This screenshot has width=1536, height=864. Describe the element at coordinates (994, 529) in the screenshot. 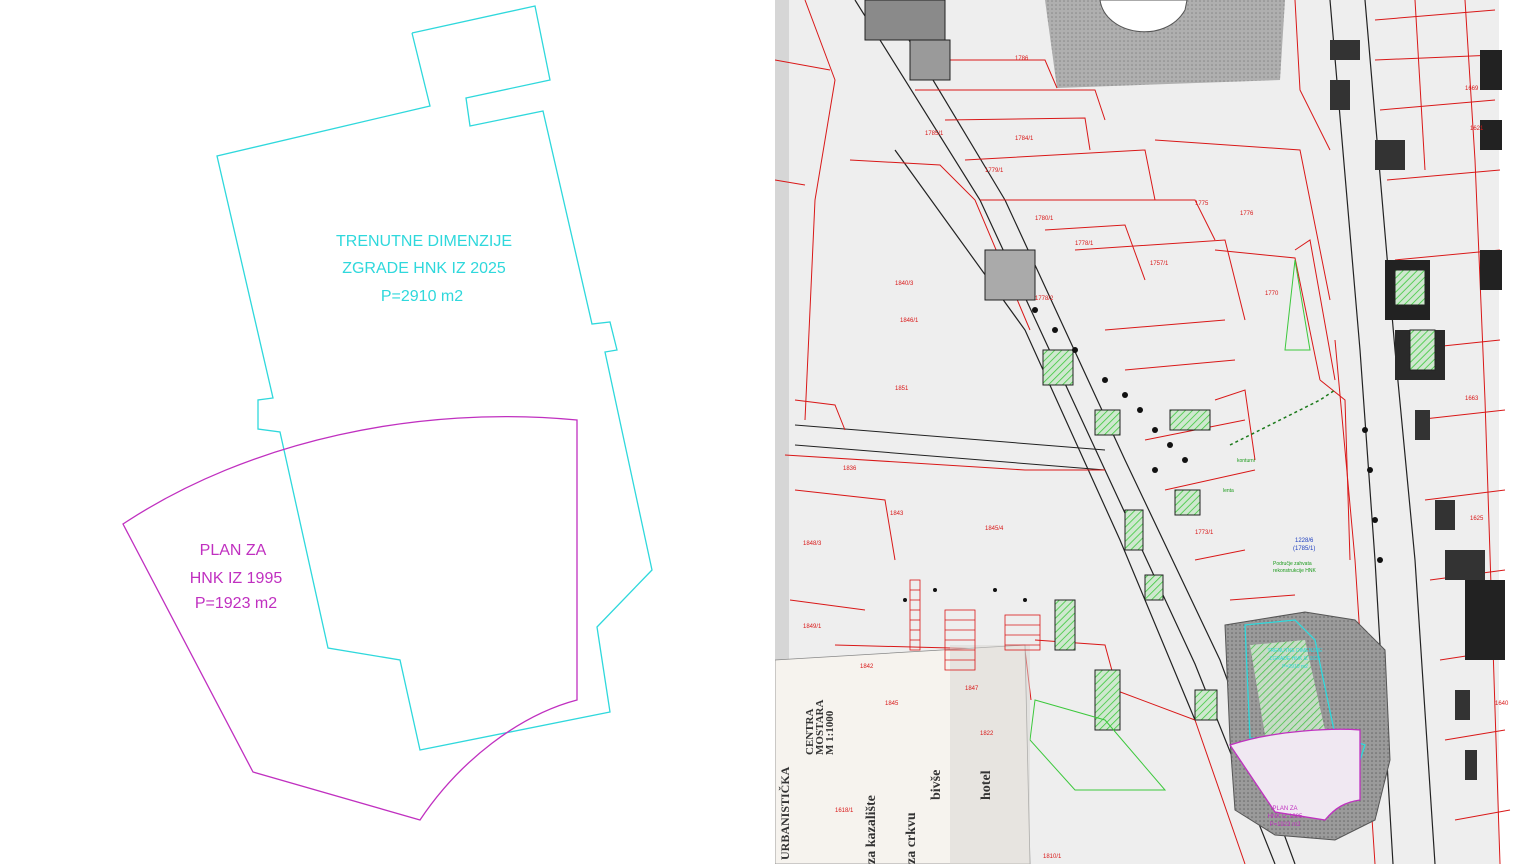

I see `parcel-number: 1845/4` at that location.